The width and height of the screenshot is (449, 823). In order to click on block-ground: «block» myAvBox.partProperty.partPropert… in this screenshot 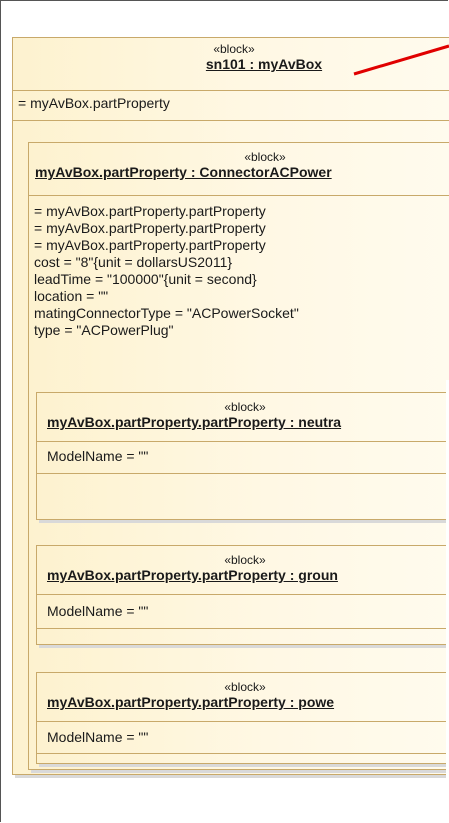, I will do `click(242, 595)`.